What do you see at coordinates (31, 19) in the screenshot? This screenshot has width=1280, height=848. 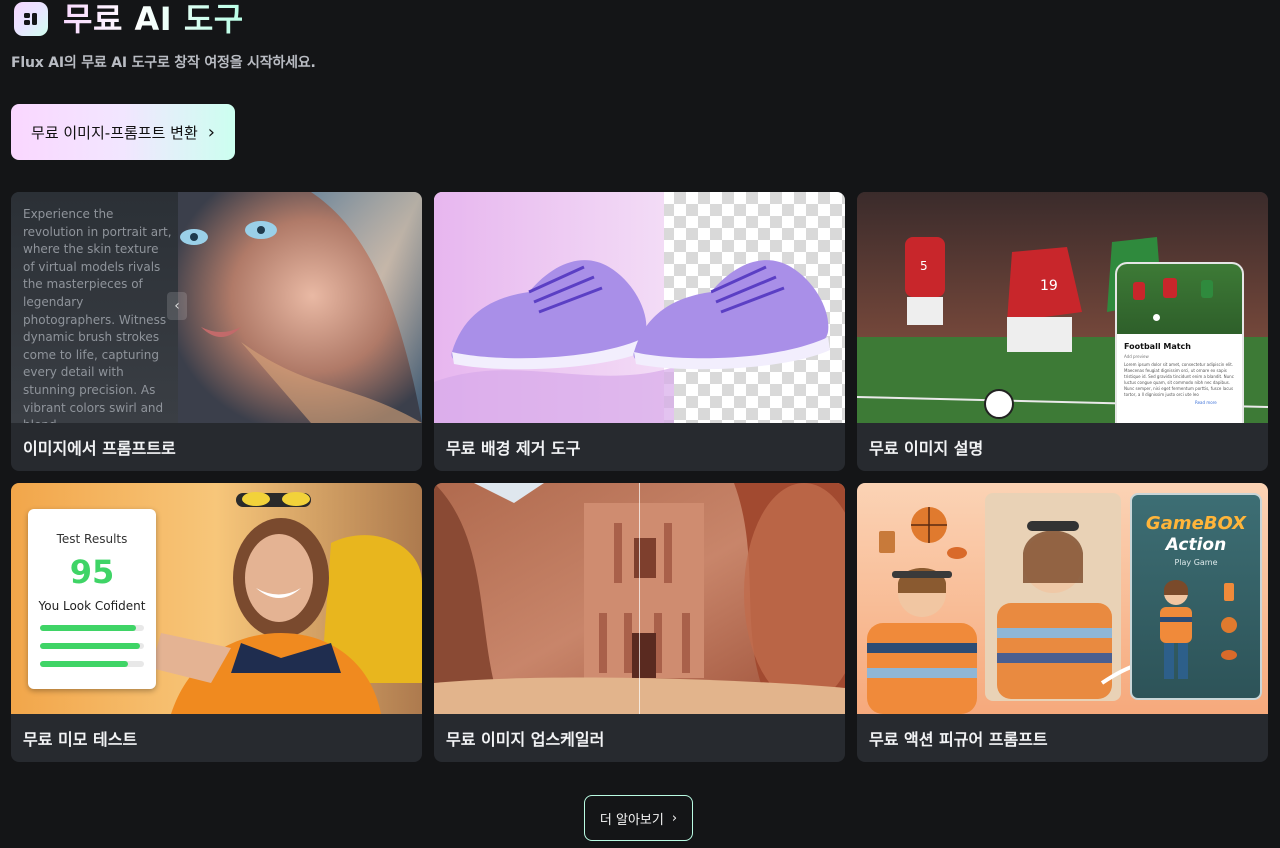 I see `flux-logo-icon` at bounding box center [31, 19].